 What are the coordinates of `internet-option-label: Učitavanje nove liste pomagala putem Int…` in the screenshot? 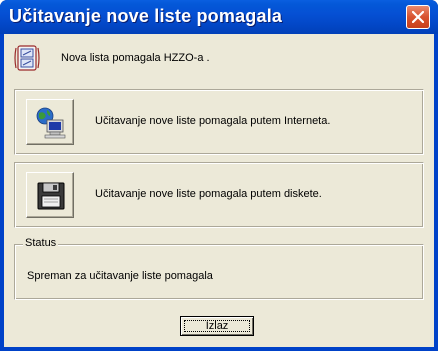 It's located at (213, 121).